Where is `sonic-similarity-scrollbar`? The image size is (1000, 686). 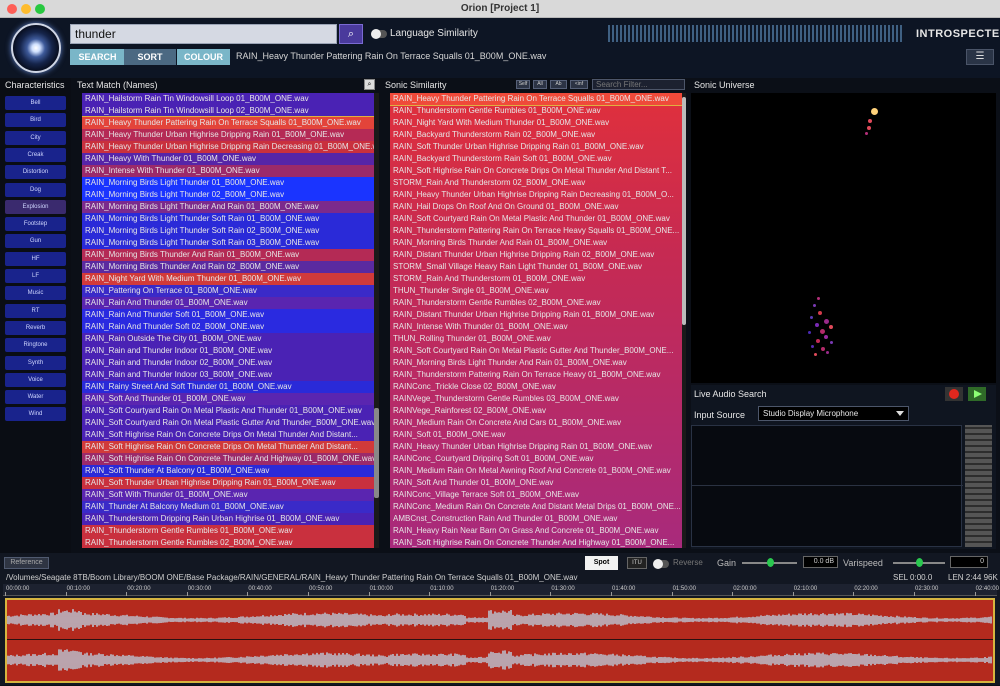
sonic-similarity-scrollbar is located at coordinates (684, 320).